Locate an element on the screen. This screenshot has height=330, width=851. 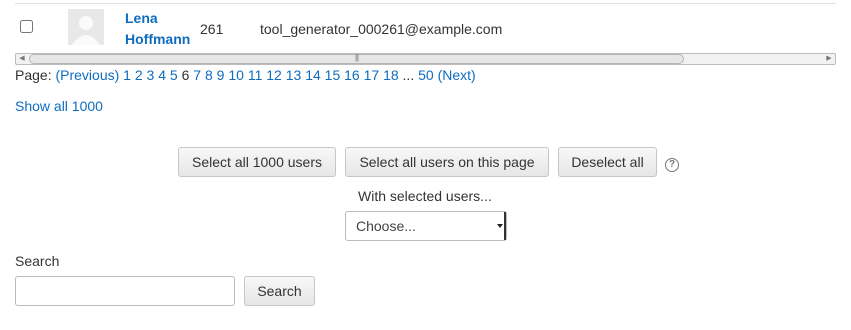
dropdown-arrow-icon is located at coordinates (500, 226).